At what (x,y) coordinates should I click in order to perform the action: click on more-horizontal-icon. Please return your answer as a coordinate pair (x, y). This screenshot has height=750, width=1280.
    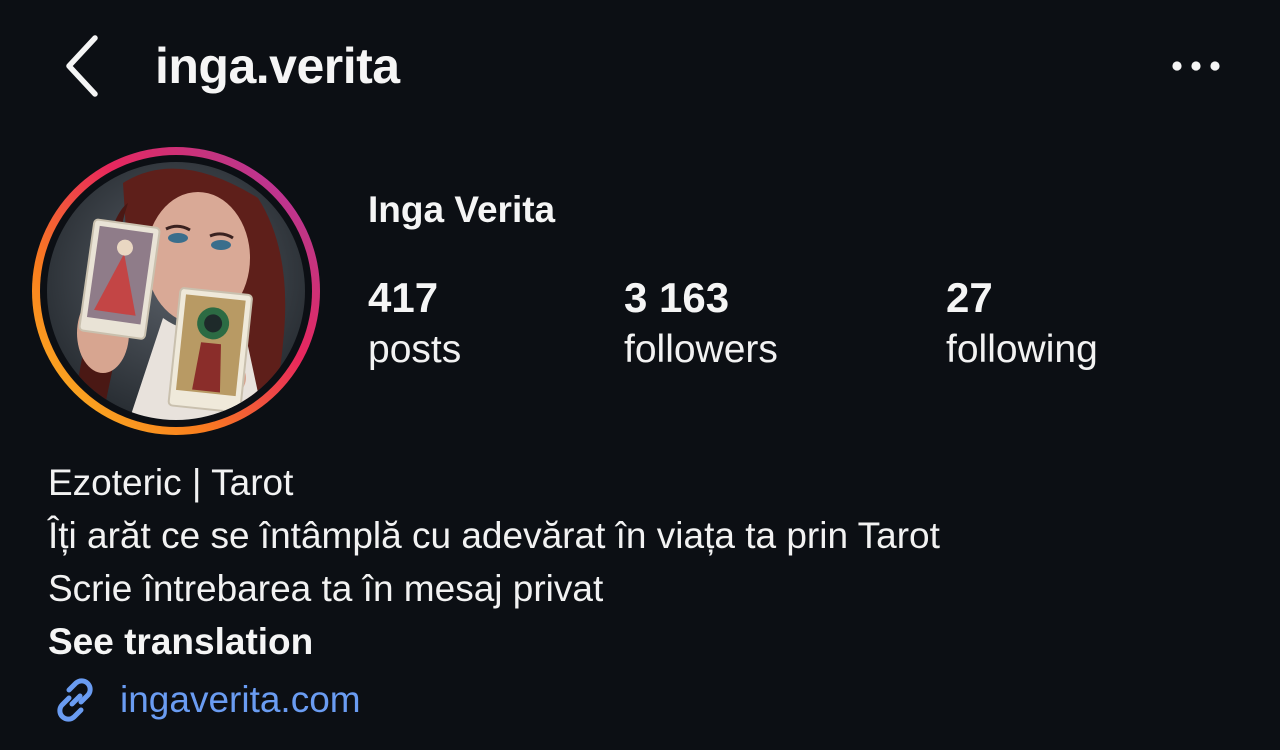
    Looking at the image, I should click on (1196, 66).